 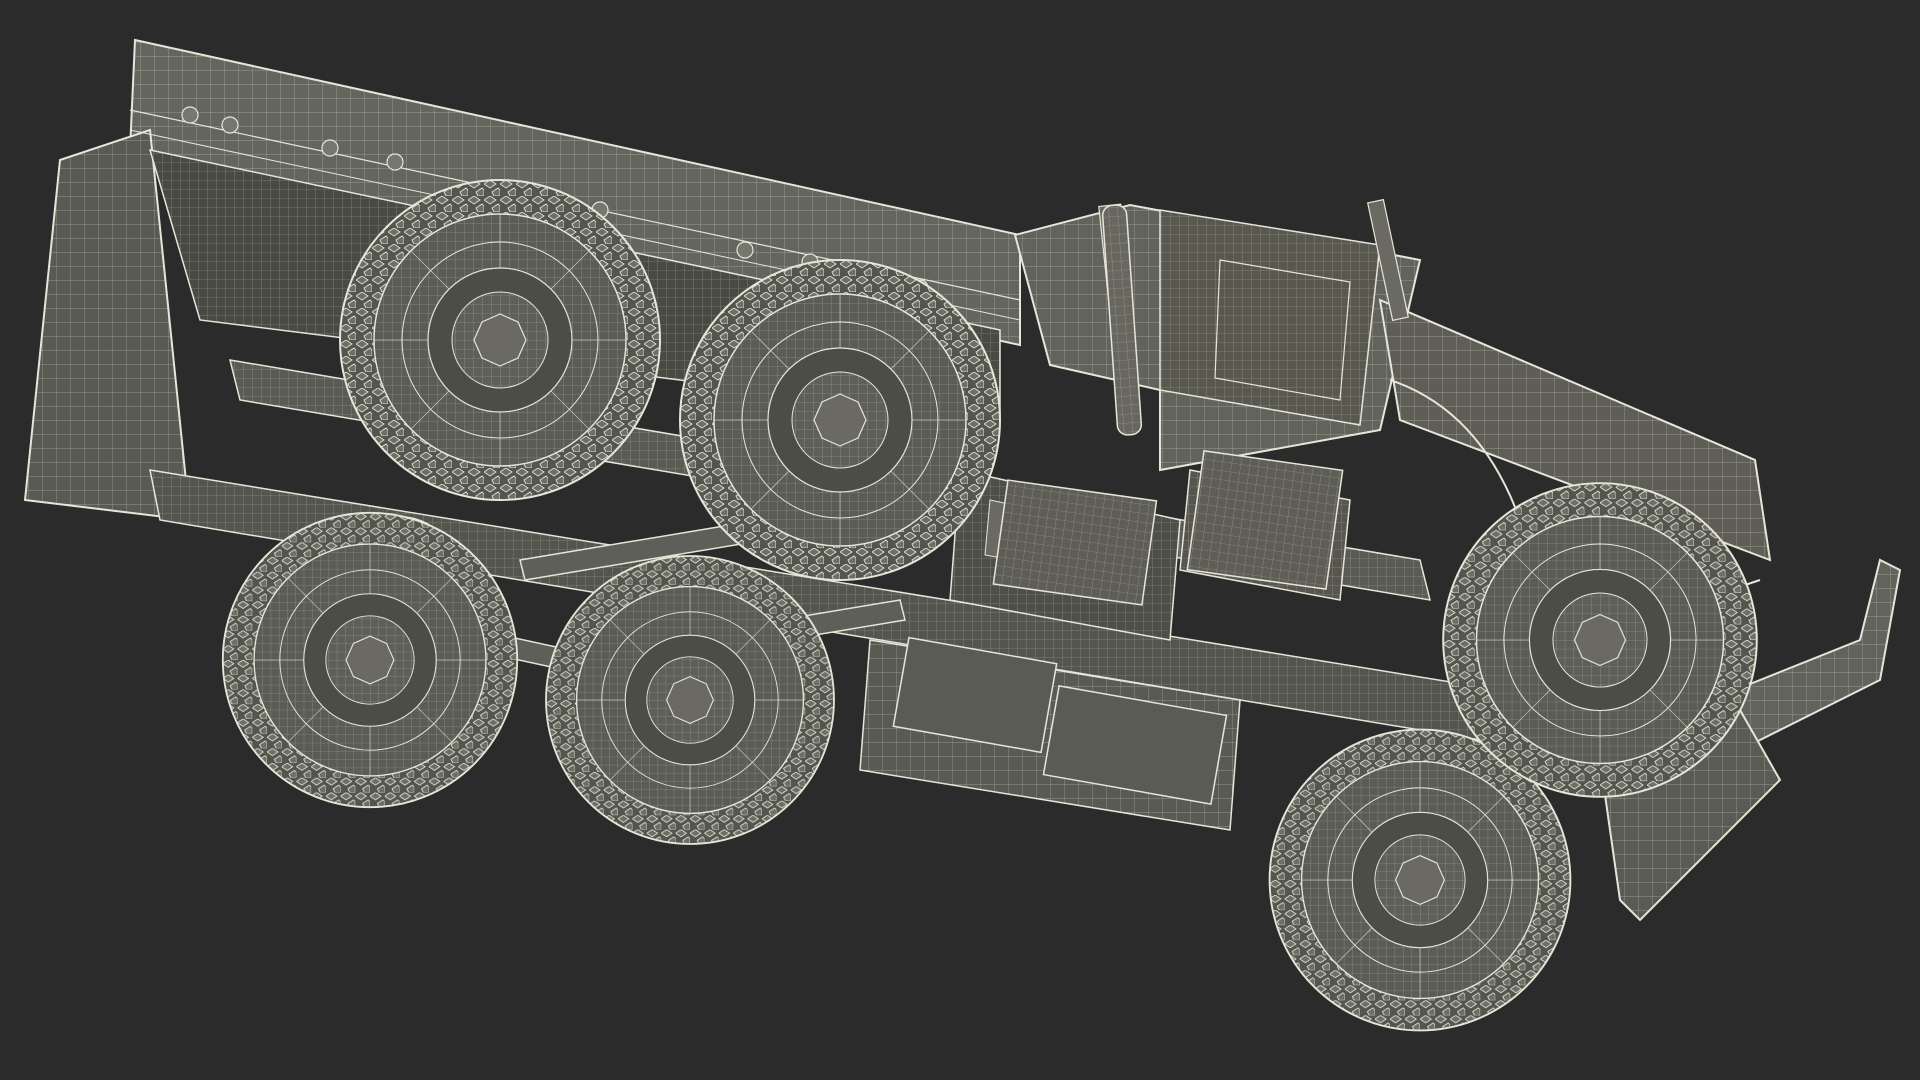 What do you see at coordinates (370, 660) in the screenshot?
I see `wheel-rear-left` at bounding box center [370, 660].